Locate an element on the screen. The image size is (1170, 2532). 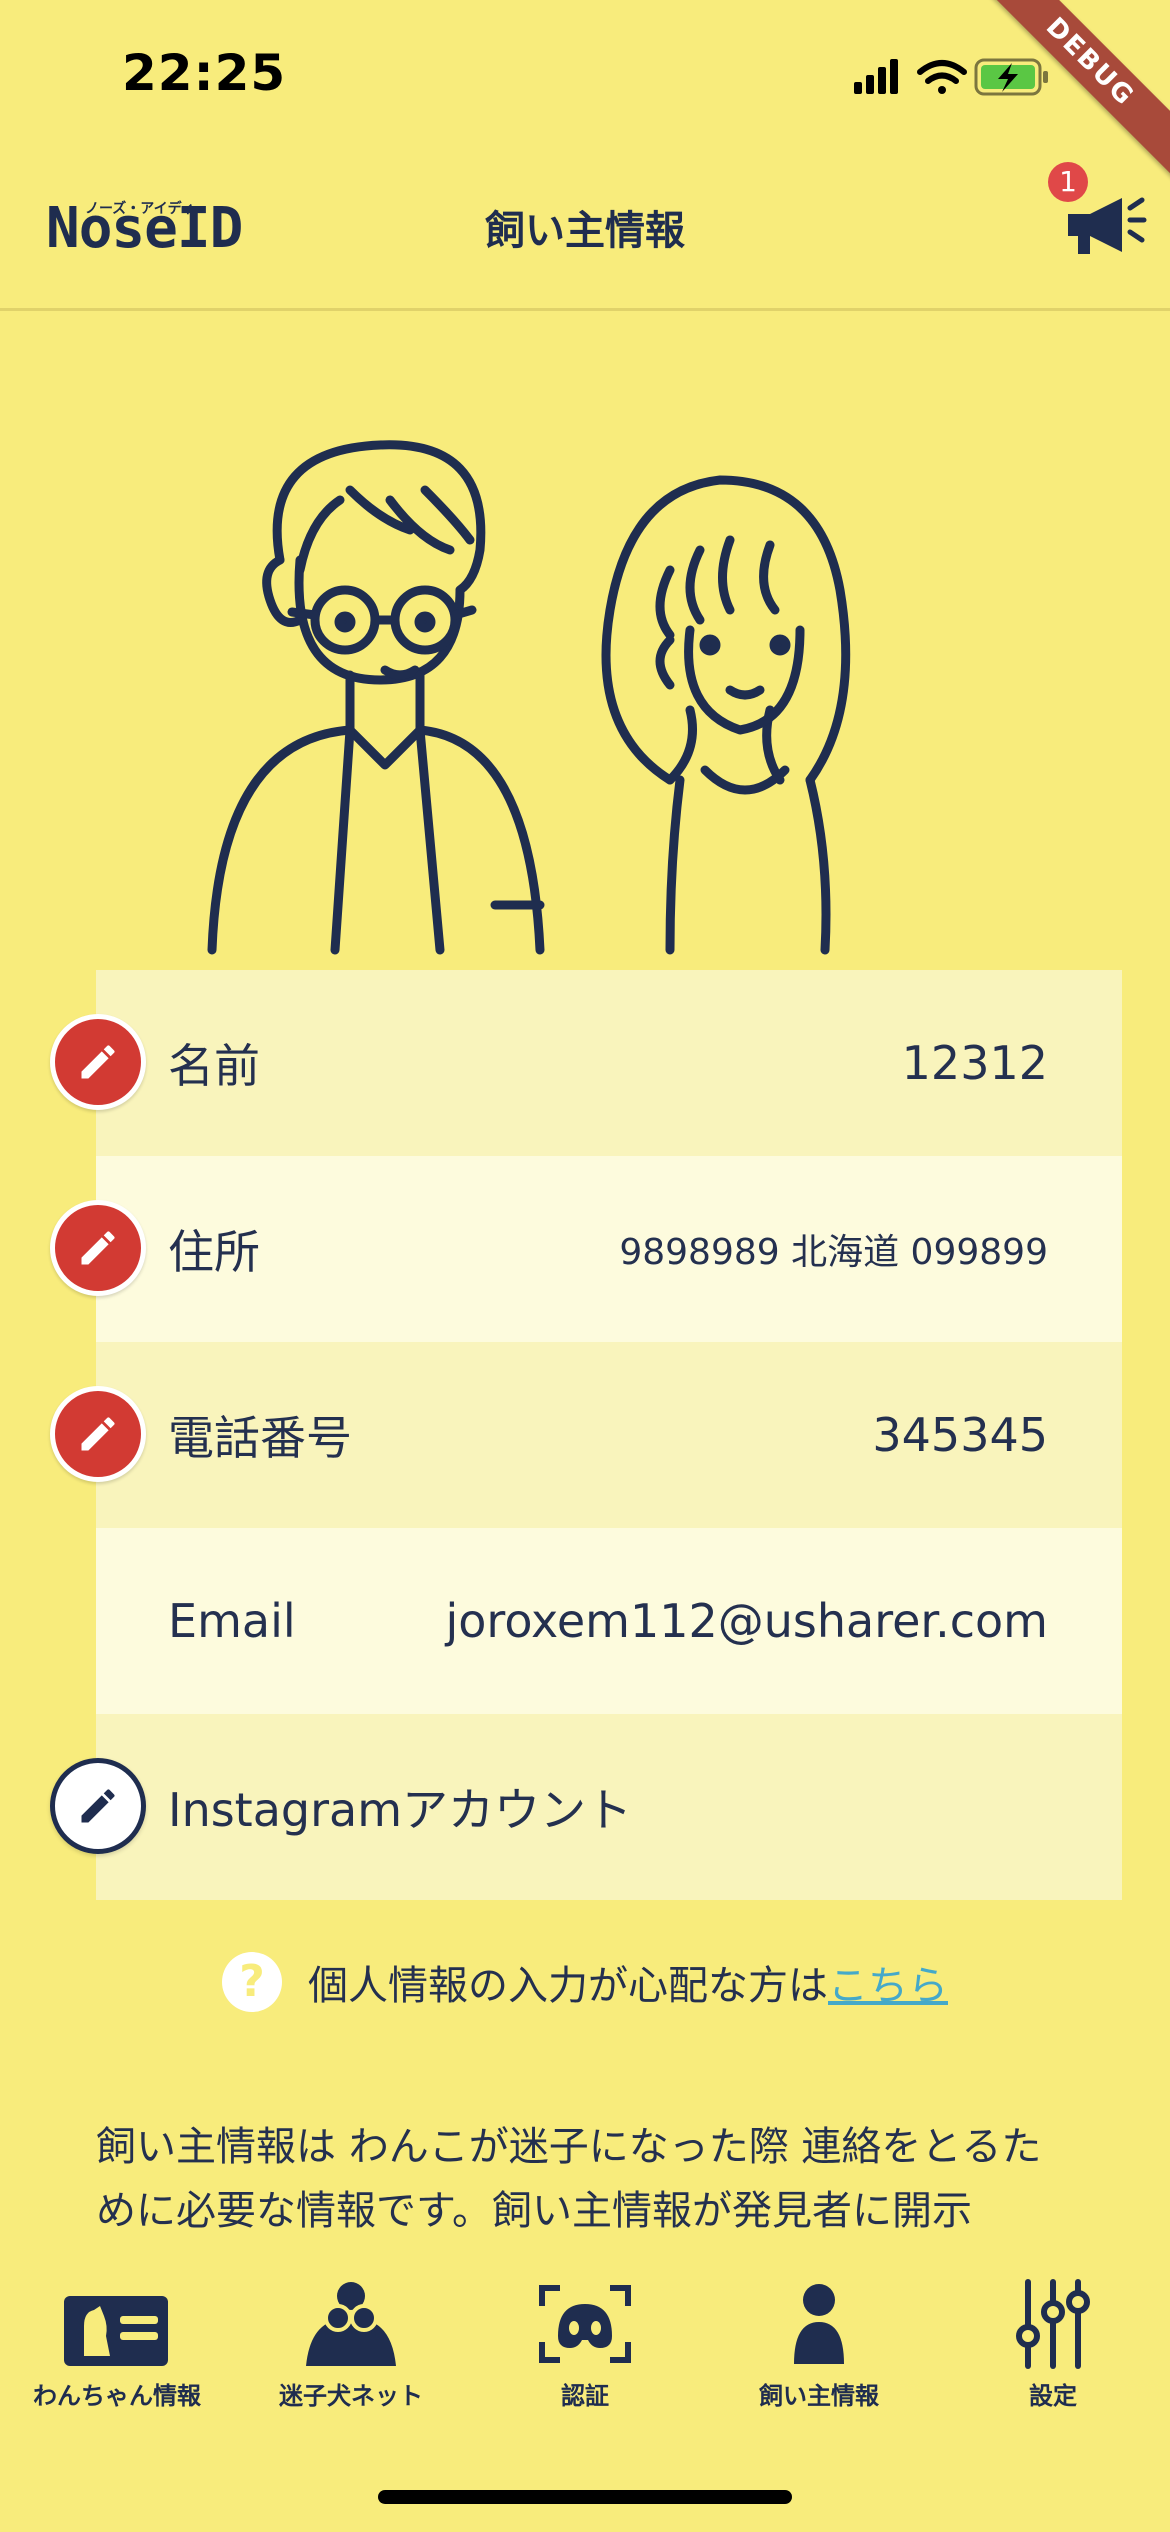
nav-dog-info: わんちゃん情報 is located at coordinates (117, 2348).